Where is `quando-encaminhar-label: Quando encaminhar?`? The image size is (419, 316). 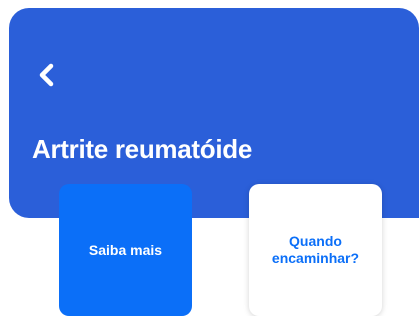
quando-encaminhar-label: Quando encaminhar? is located at coordinates (315, 249).